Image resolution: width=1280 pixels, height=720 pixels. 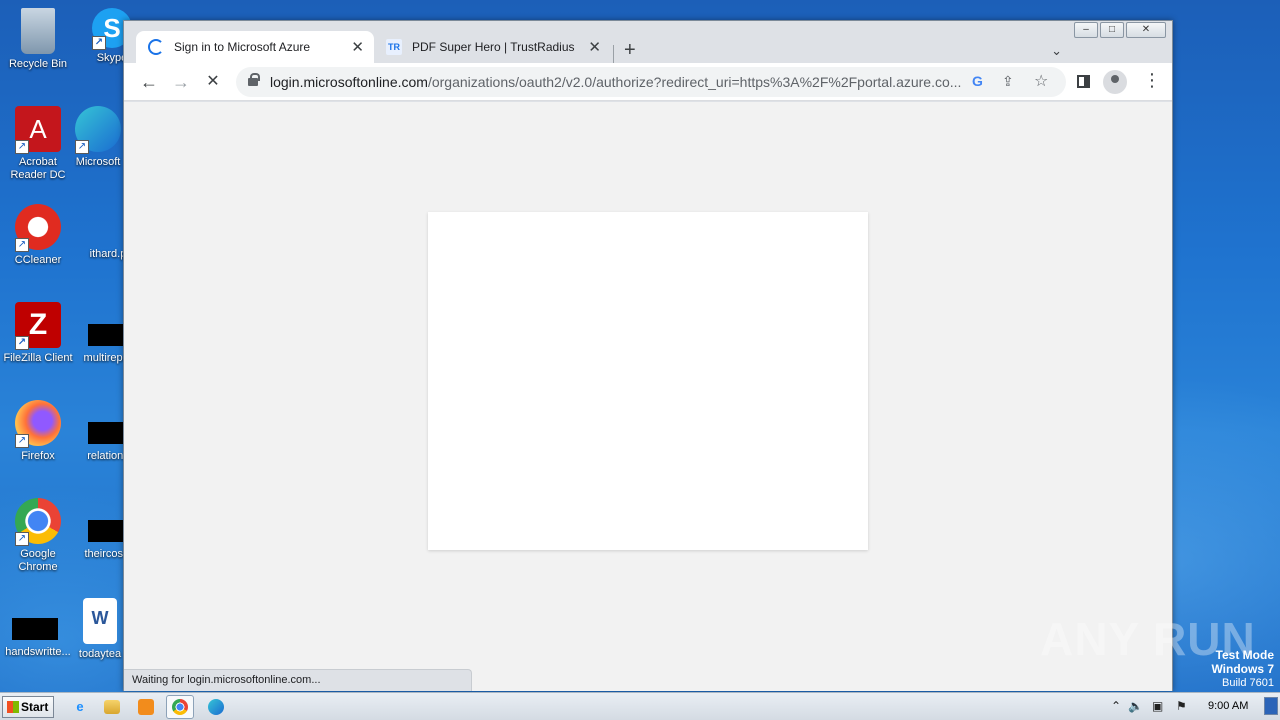 I want to click on edge-icon: ↗, so click(x=98, y=130).